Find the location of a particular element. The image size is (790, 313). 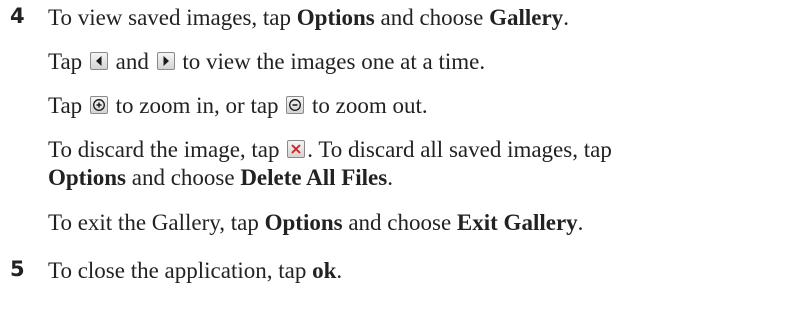

gallery-keyword: Gallery is located at coordinates (526, 17).